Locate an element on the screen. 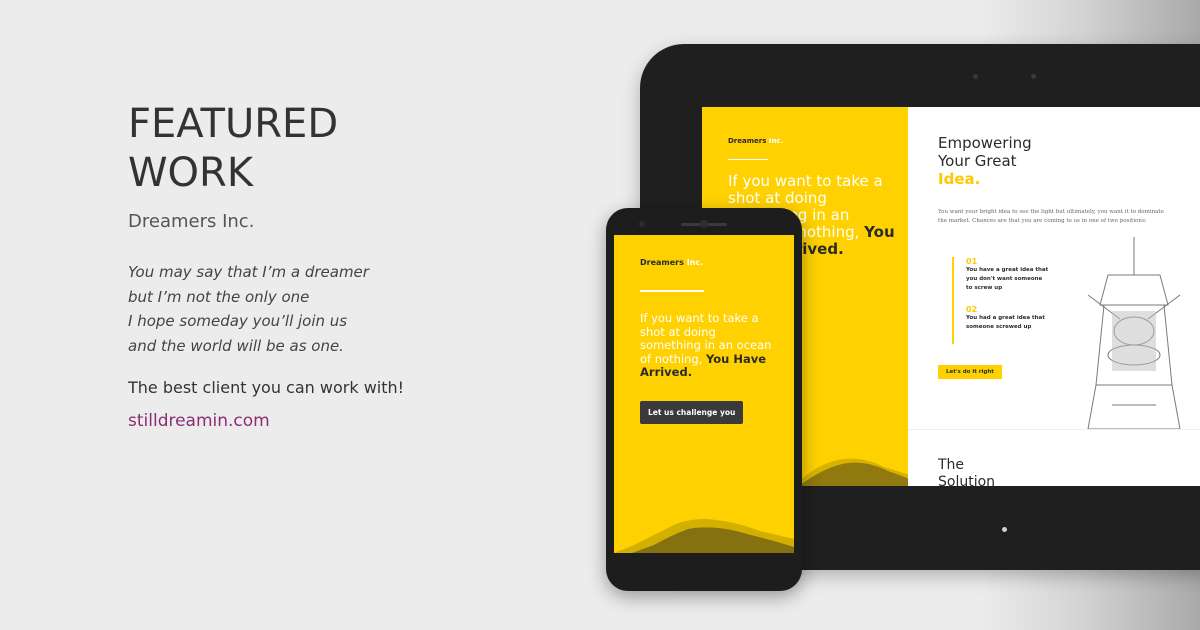  client-name: Dreamers Inc. is located at coordinates (191, 221).